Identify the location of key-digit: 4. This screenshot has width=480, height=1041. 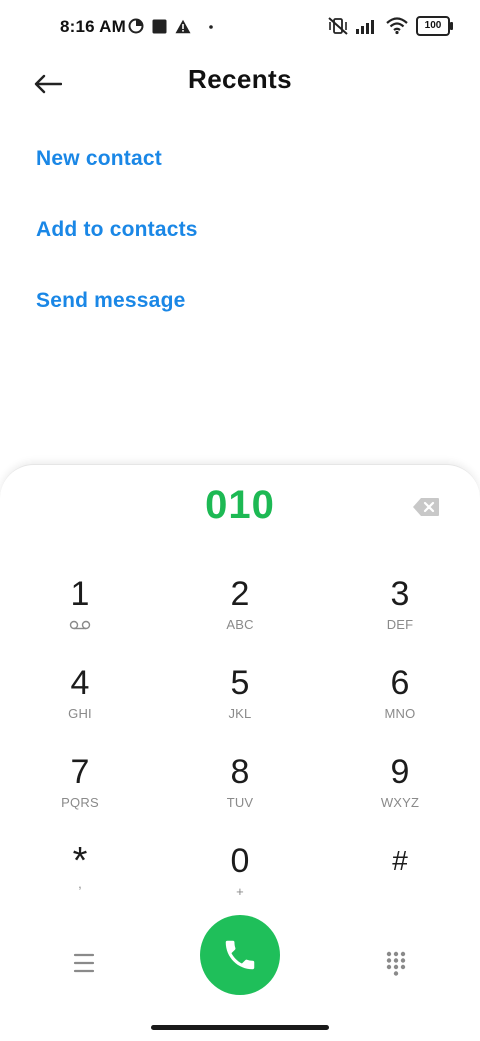
(80, 683).